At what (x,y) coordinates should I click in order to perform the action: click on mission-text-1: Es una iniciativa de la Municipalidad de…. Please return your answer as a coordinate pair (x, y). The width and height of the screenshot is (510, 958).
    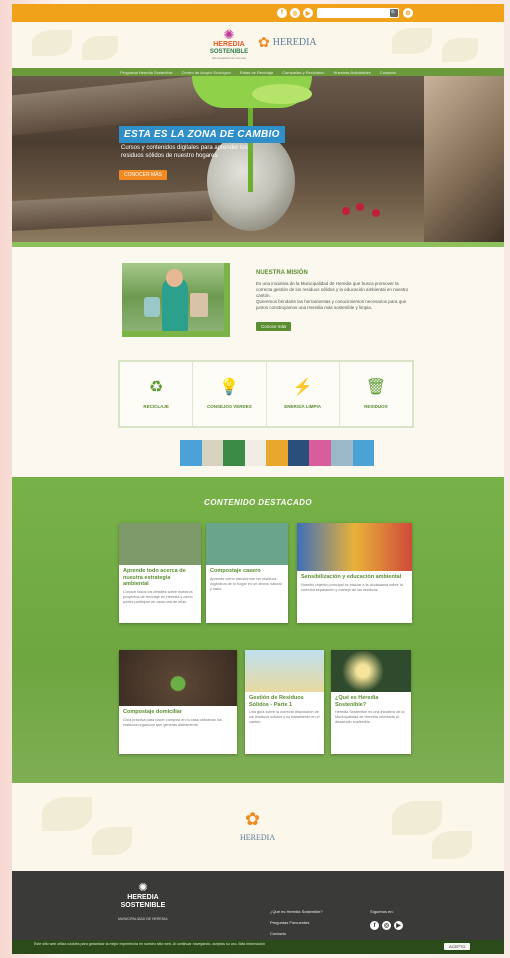
    Looking at the image, I should click on (332, 289).